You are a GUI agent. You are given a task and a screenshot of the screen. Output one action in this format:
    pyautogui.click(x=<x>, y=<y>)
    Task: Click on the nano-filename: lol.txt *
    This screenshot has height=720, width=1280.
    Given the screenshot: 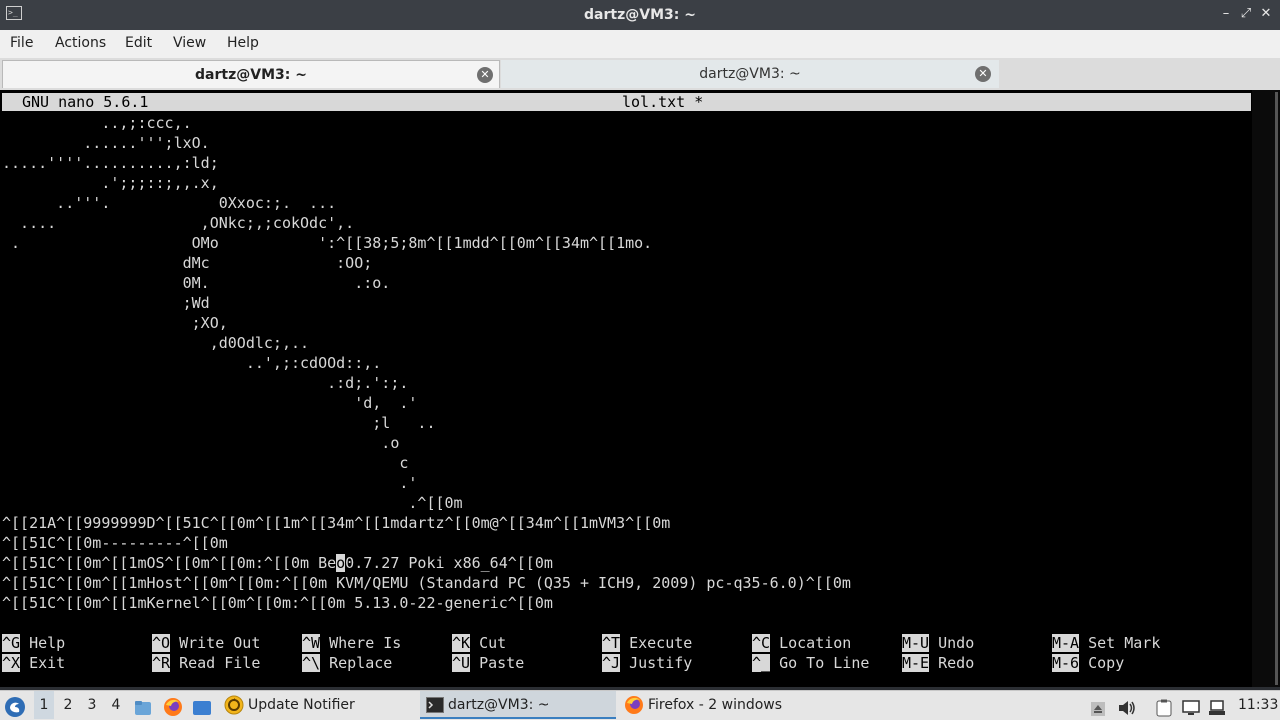 What is the action you would take?
    pyautogui.click(x=663, y=102)
    